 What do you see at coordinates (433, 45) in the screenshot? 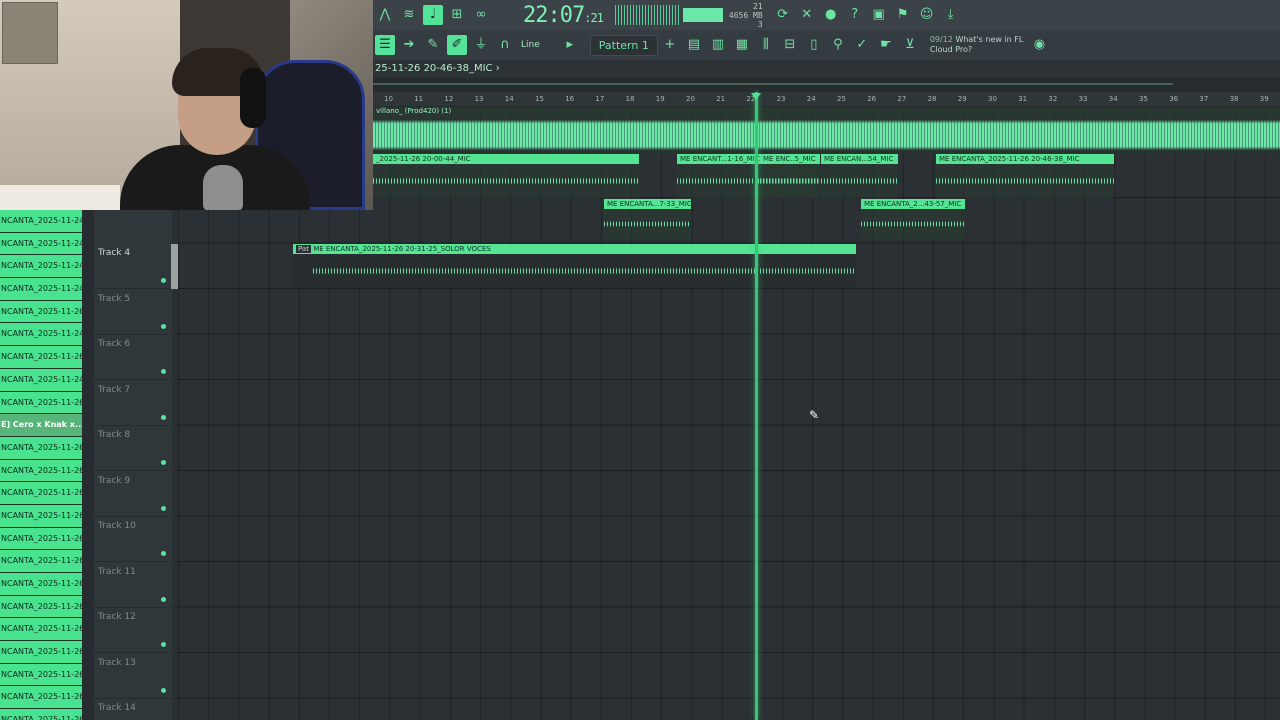
I see `draw-tool-icon: ✎` at bounding box center [433, 45].